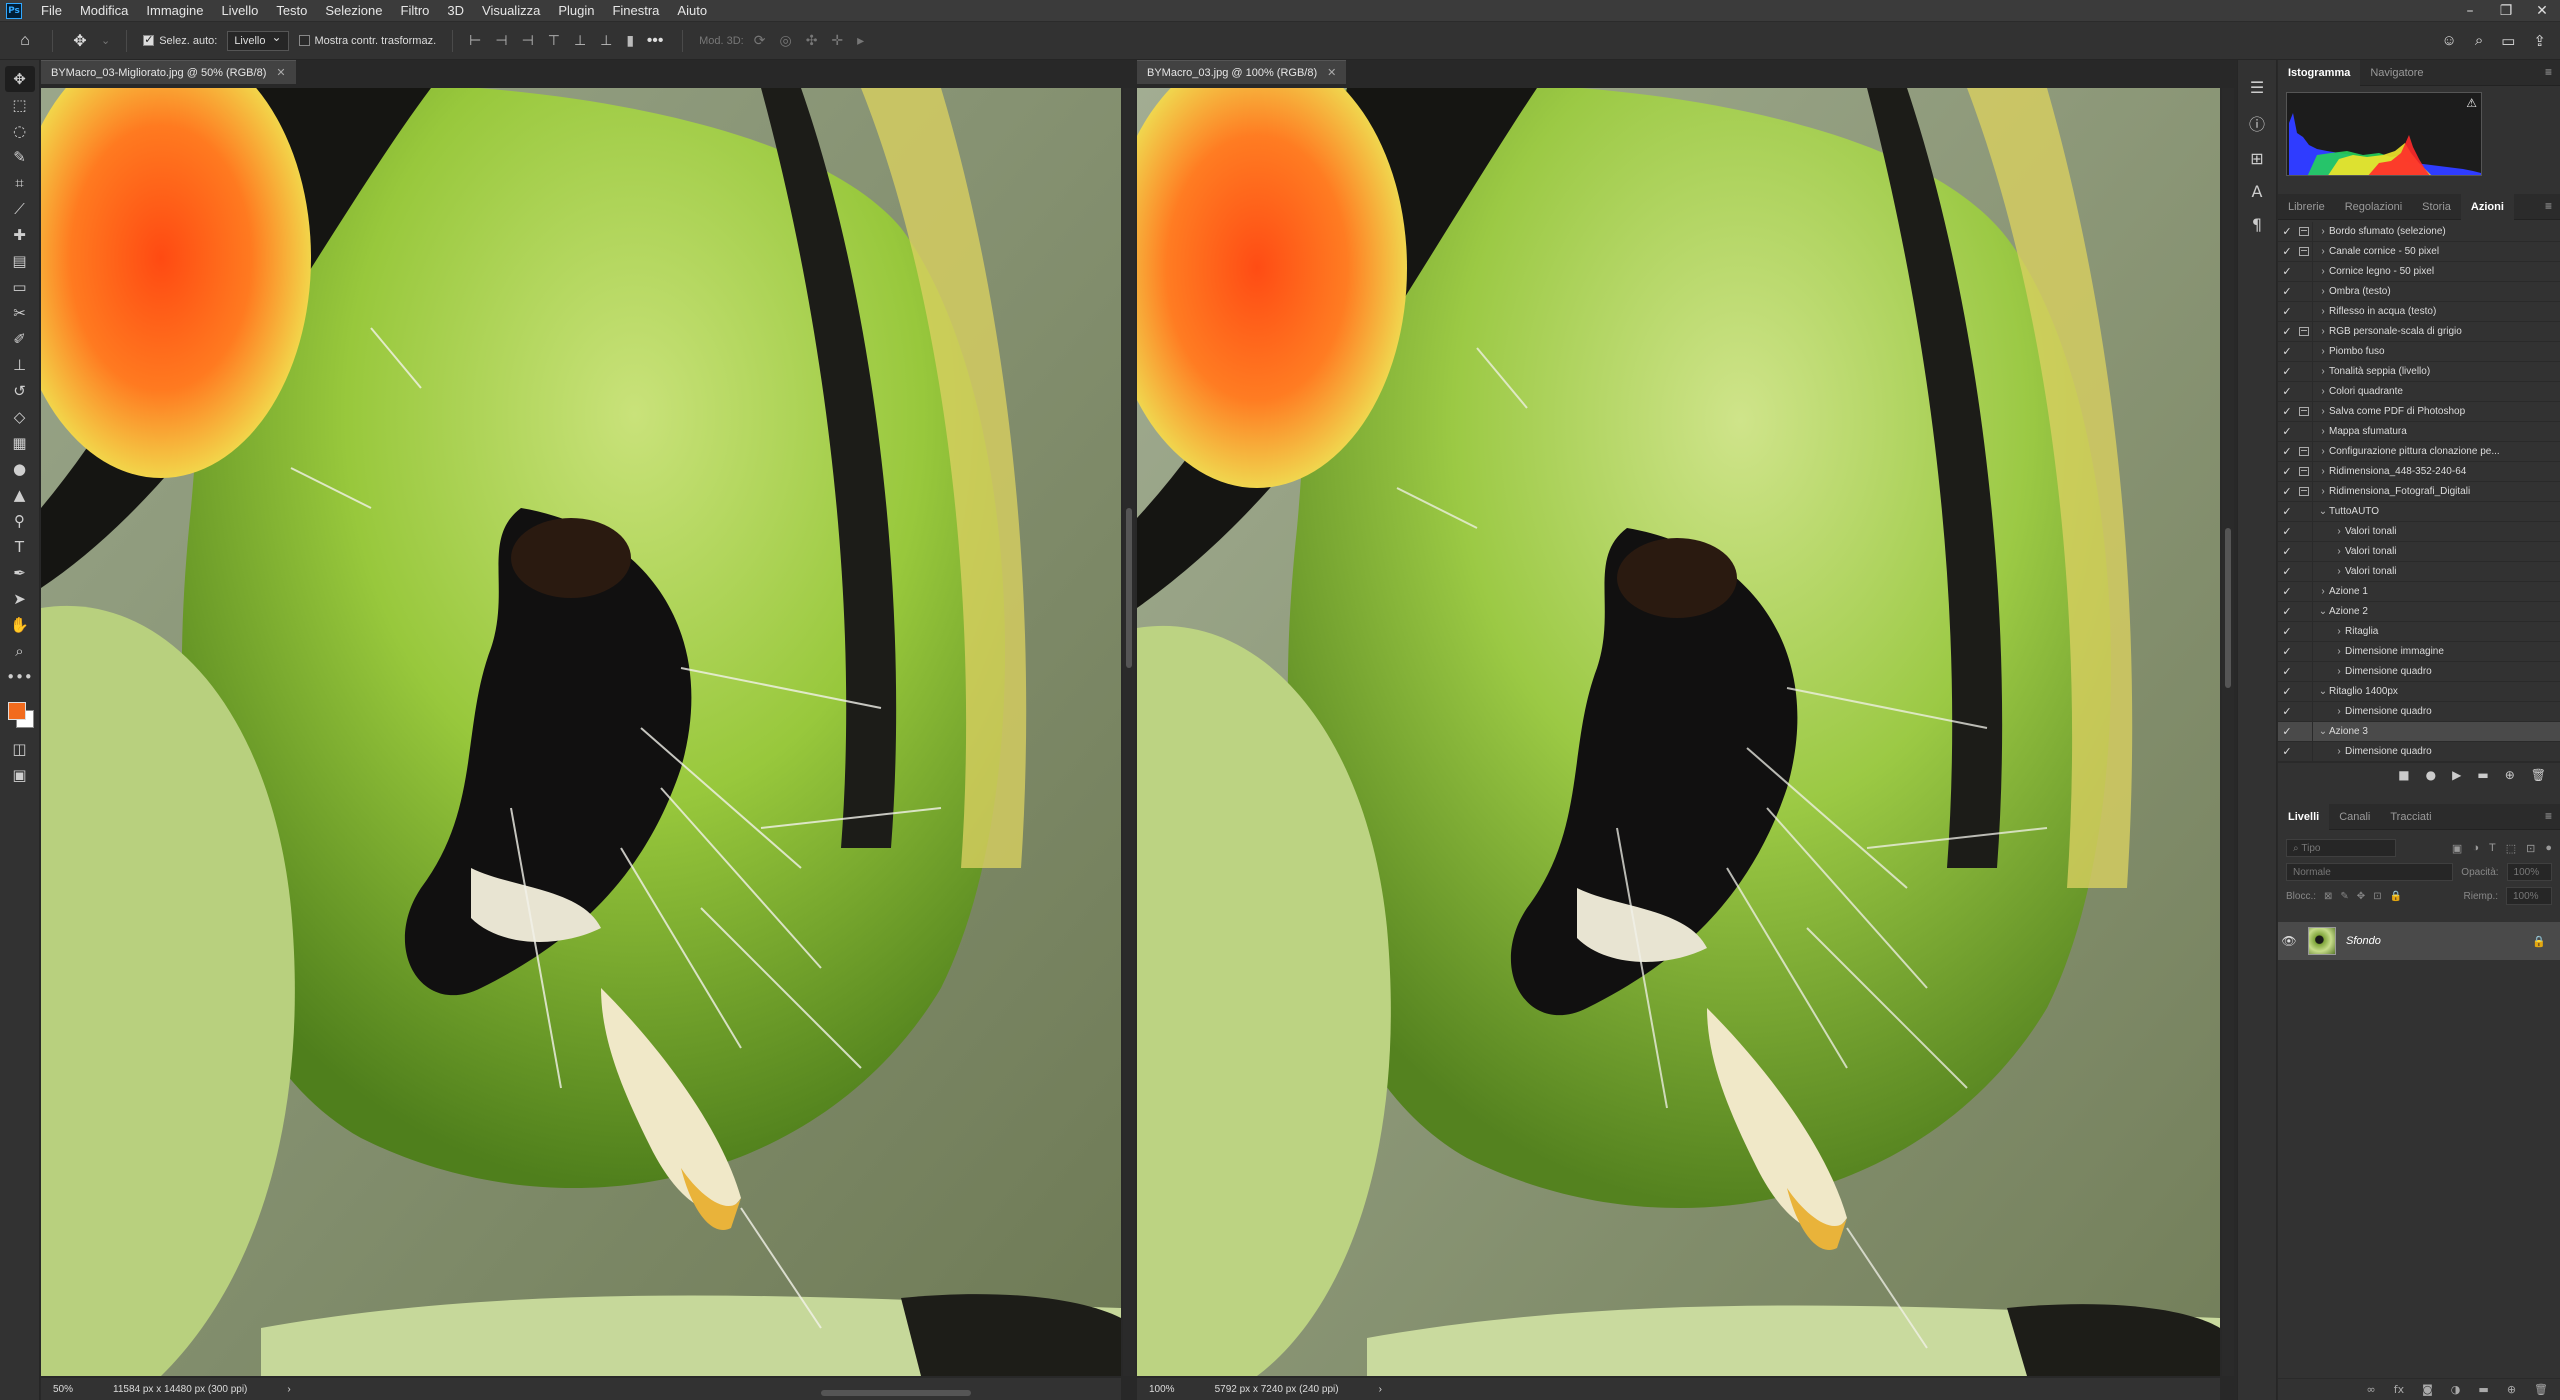  I want to click on cache-warning-icon: ⚠, so click(2471, 103).